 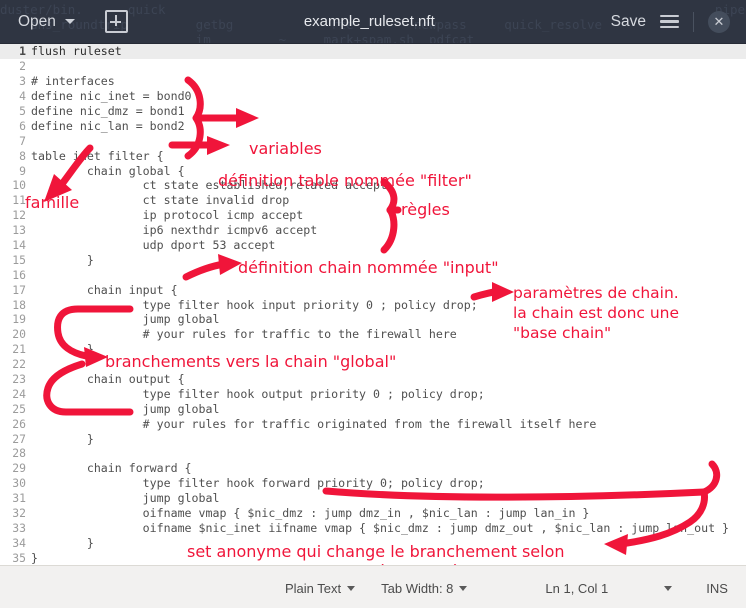 What do you see at coordinates (719, 21) in the screenshot?
I see `close-icon: ✕` at bounding box center [719, 21].